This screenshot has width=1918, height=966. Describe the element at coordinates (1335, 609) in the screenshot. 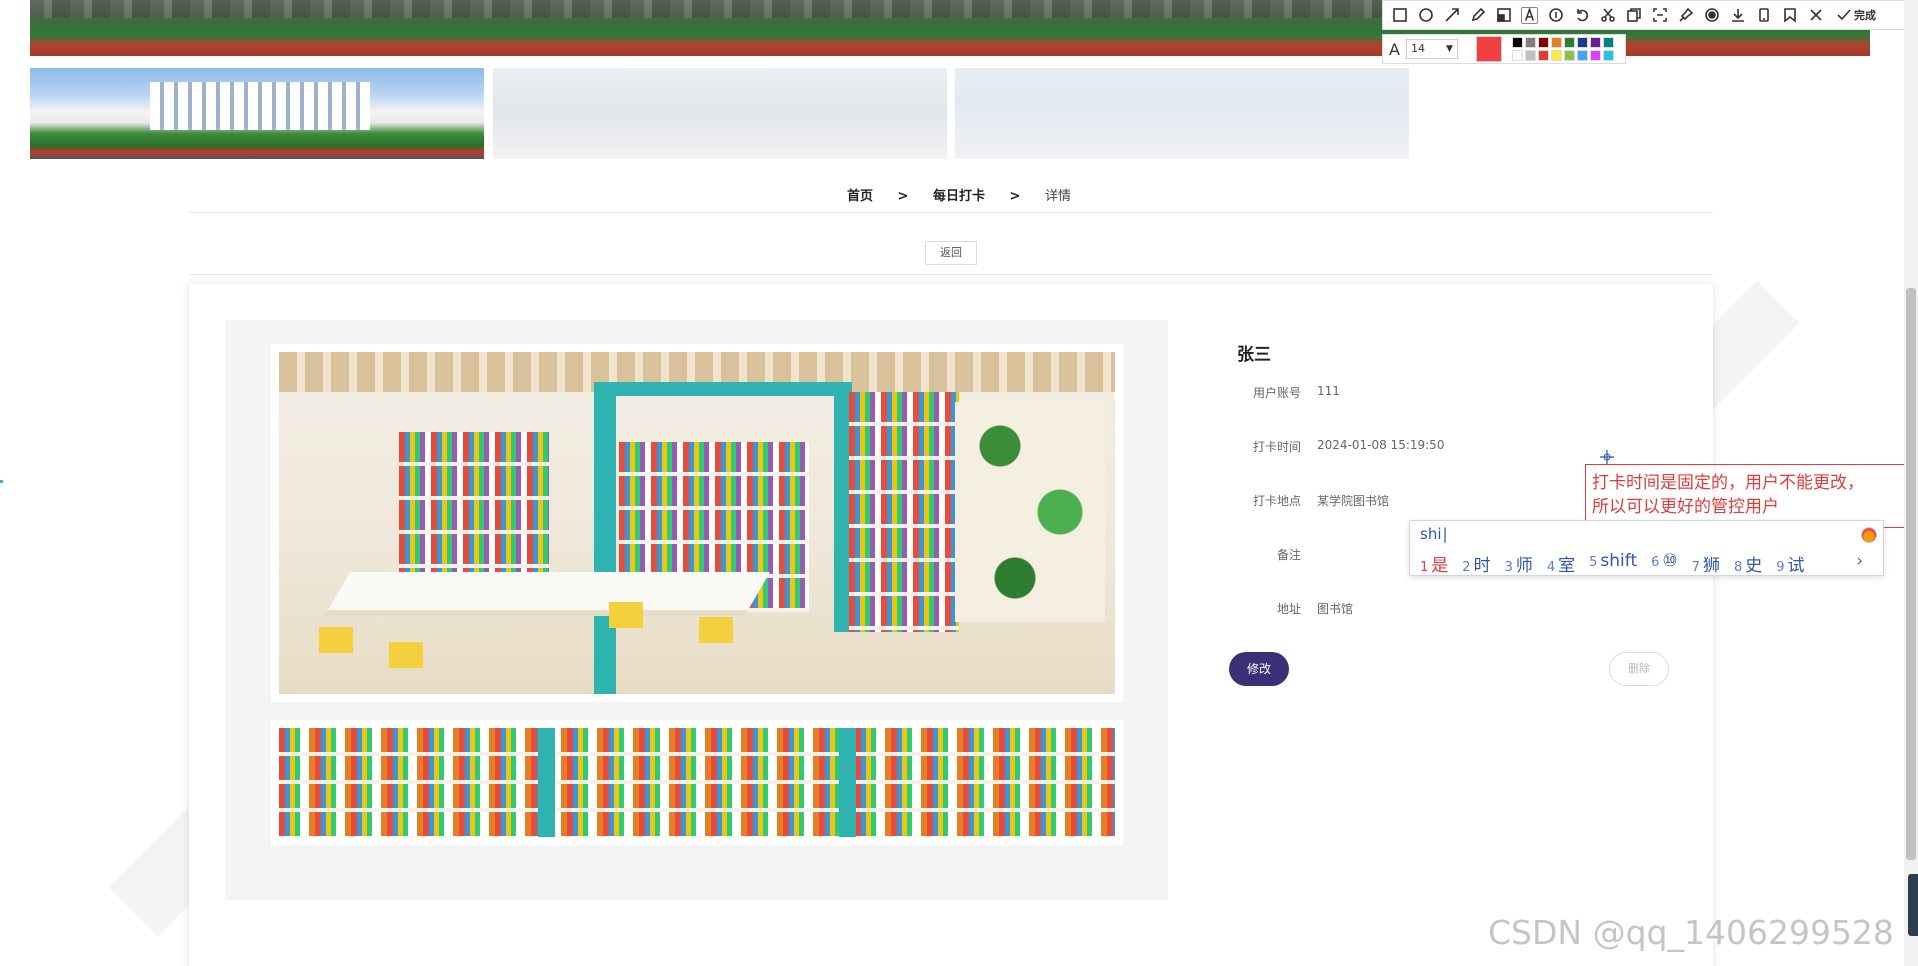

I see `field-value: 图书馆` at that location.